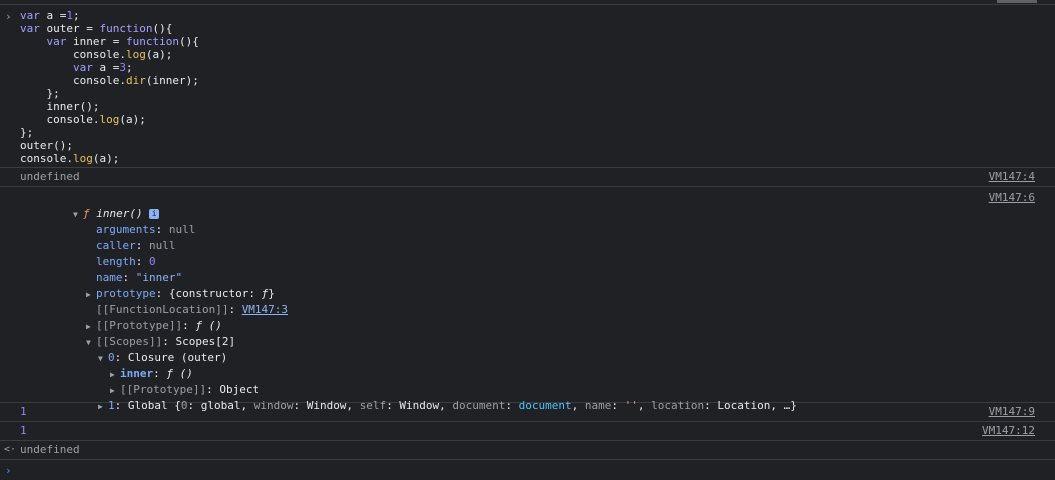 The image size is (1055, 480). I want to click on code-line: var a =1;, so click(537, 15).